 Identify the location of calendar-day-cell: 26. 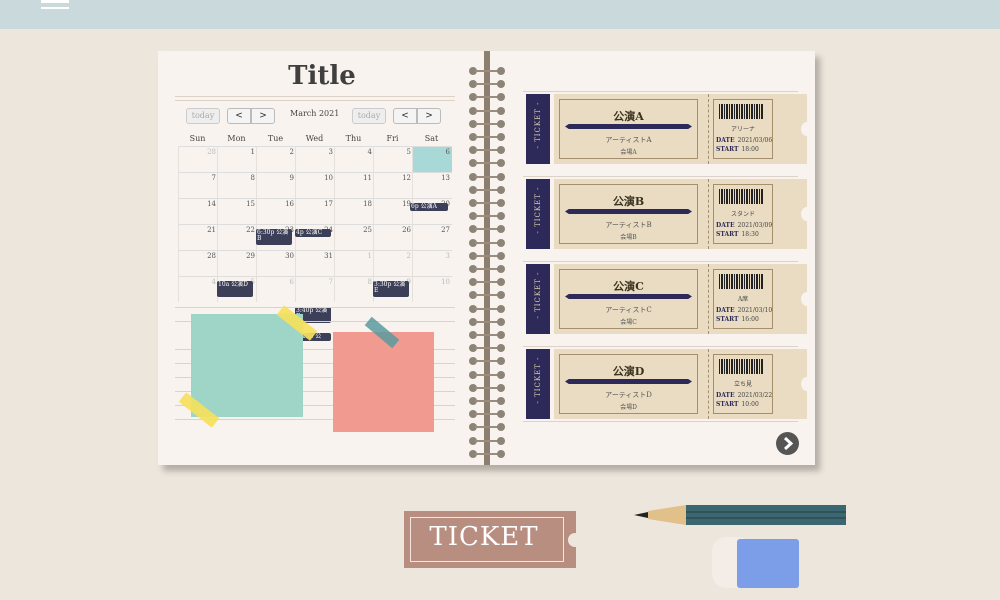
(393, 237).